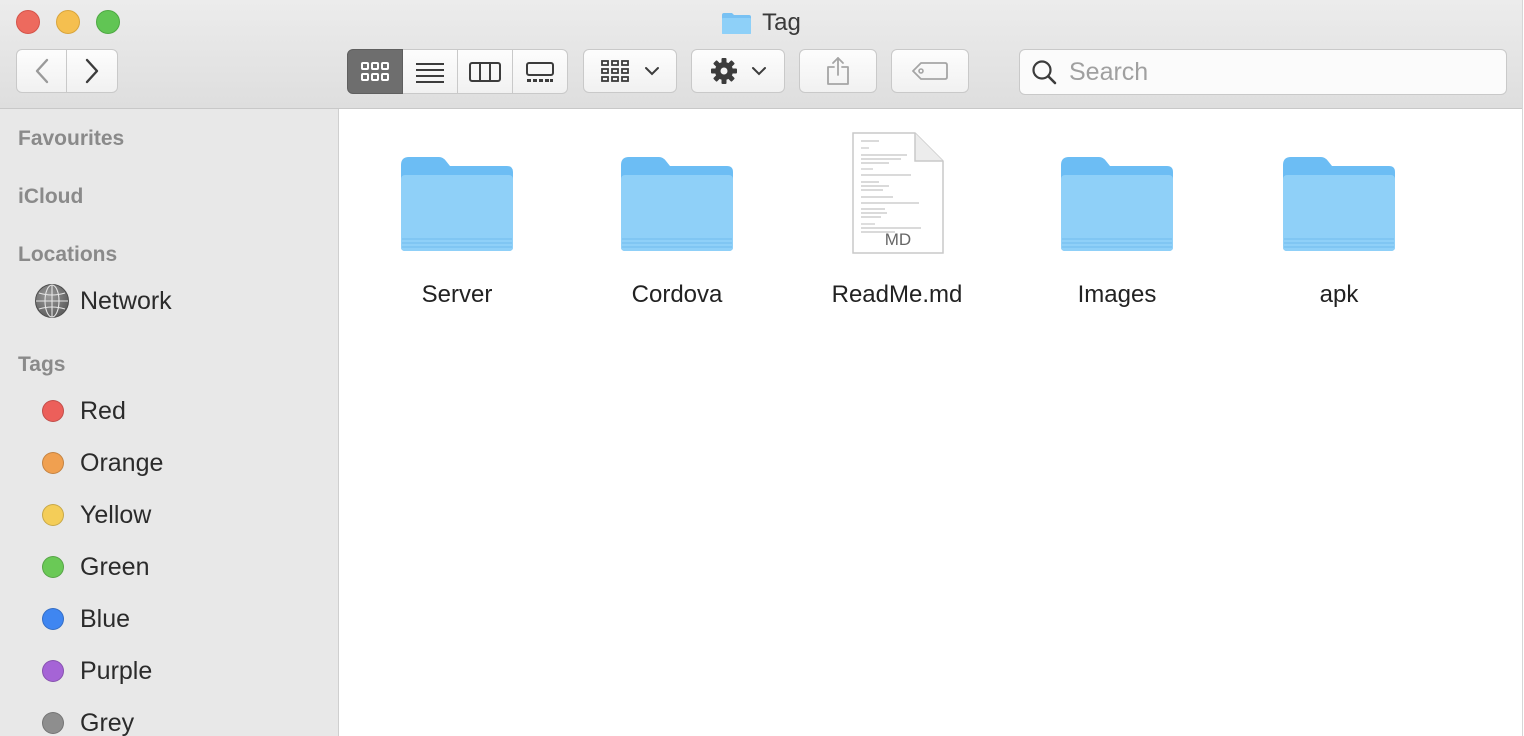 This screenshot has height=736, width=1524. What do you see at coordinates (41, 365) in the screenshot?
I see `tags-header: Tags` at bounding box center [41, 365].